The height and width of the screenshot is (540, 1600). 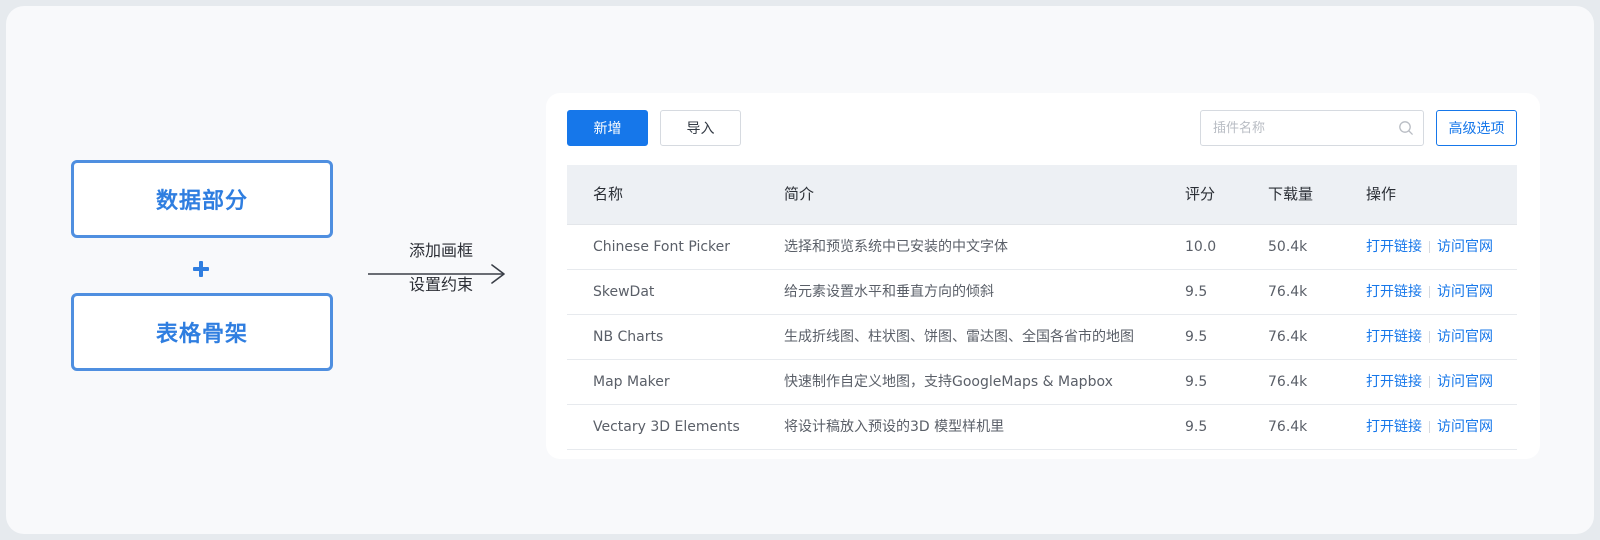 I want to click on table-header: 名称 简介 评分 下载量 操作, so click(x=1042, y=195).